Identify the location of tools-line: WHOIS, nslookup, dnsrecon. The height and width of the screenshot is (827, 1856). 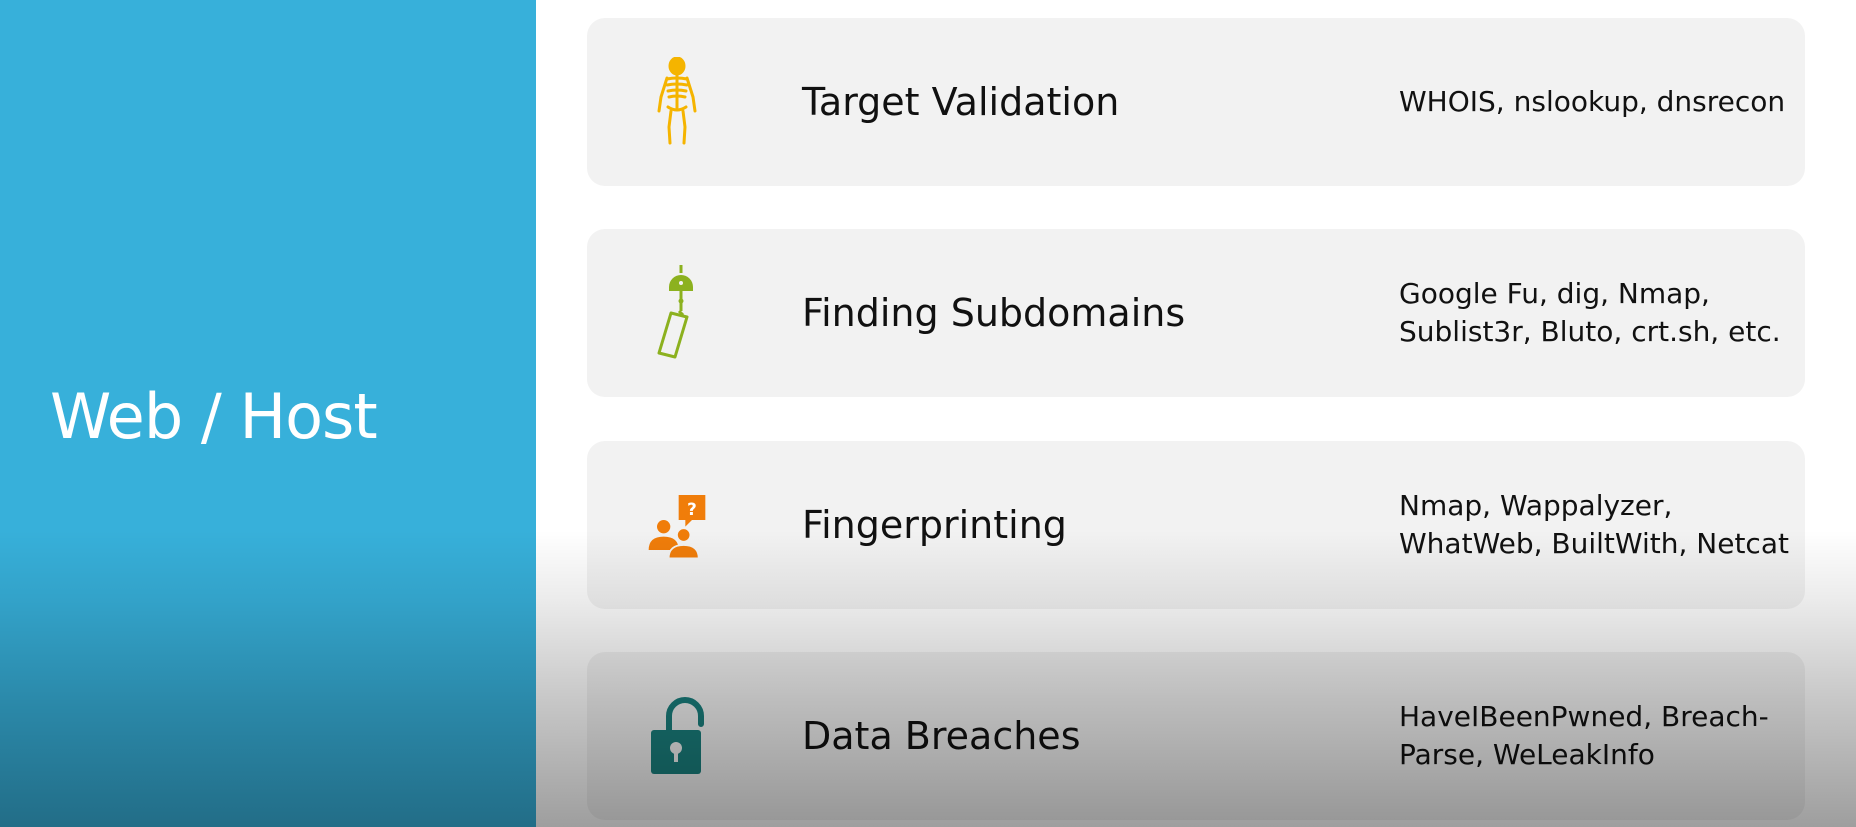
(1592, 101).